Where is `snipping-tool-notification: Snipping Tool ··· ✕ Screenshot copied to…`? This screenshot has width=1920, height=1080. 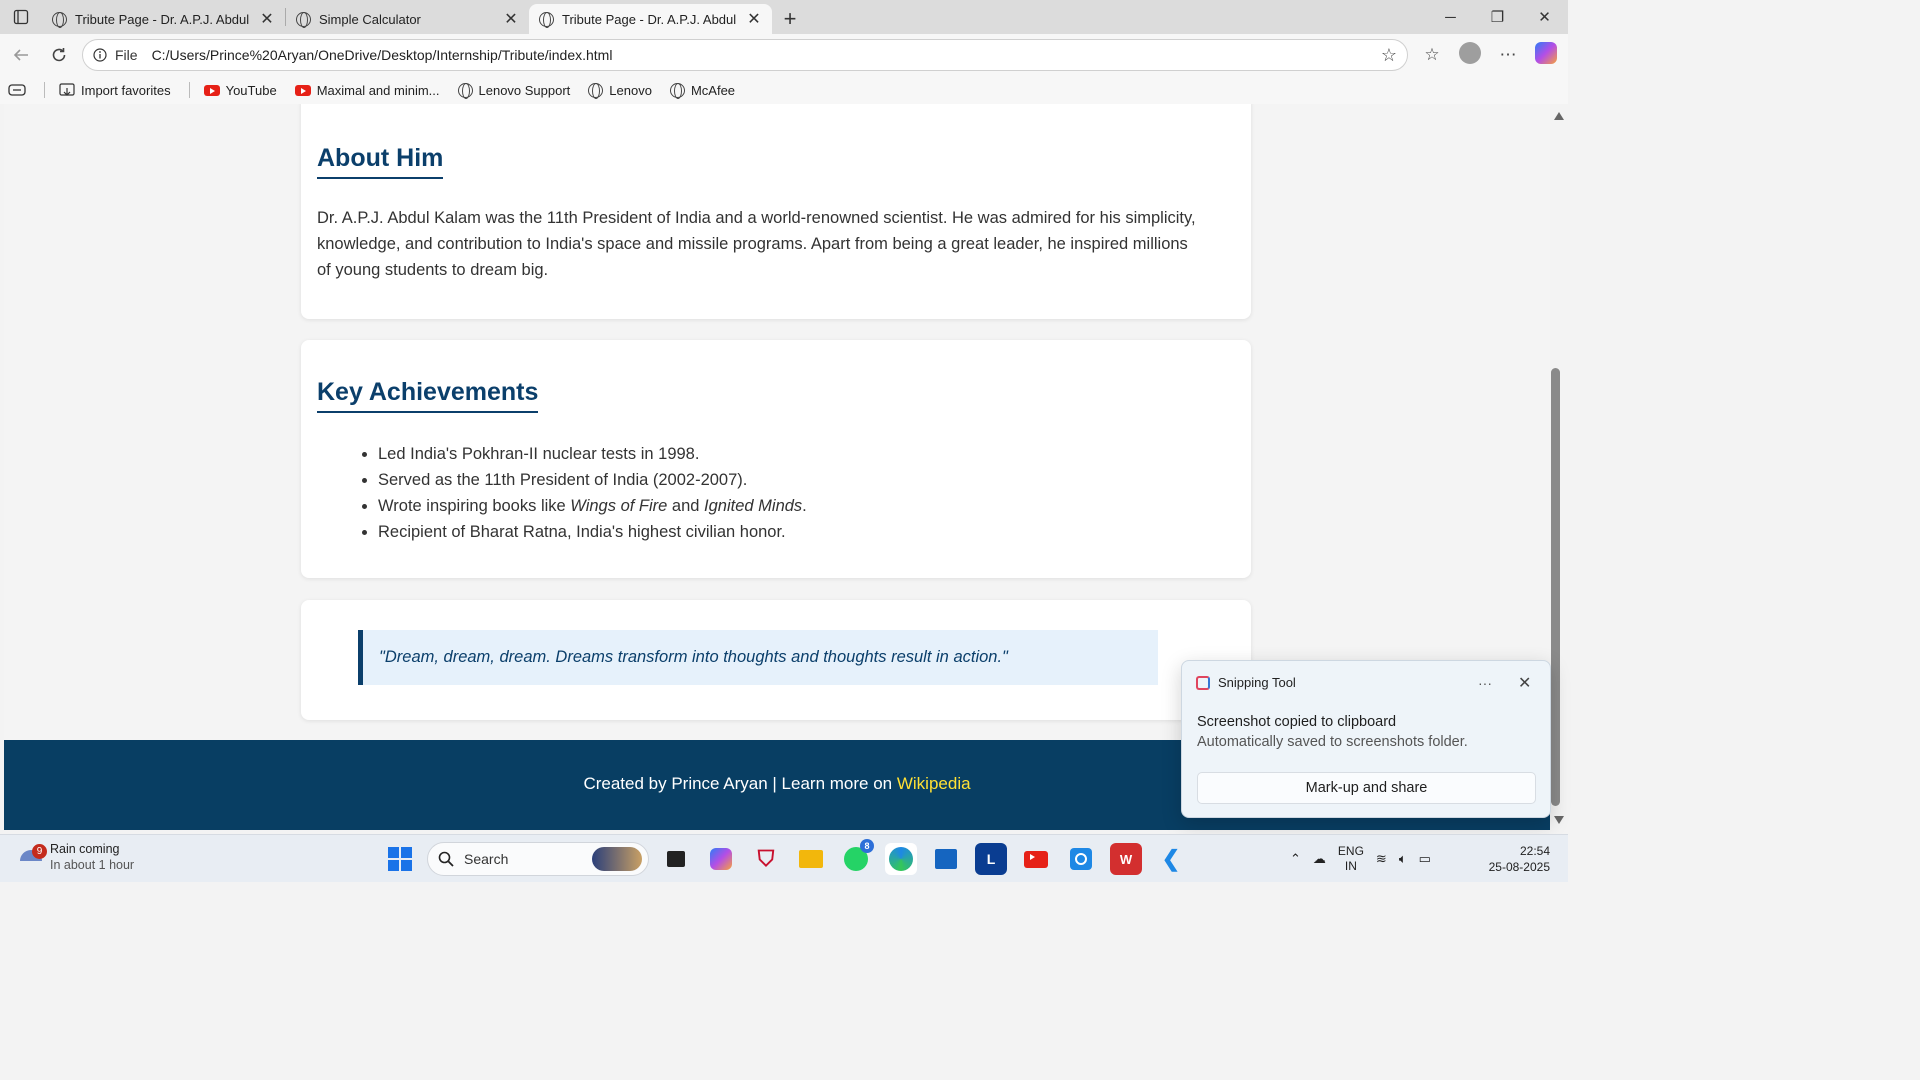
snipping-tool-notification: Snipping Tool ··· ✕ Screenshot copied to… is located at coordinates (1366, 739).